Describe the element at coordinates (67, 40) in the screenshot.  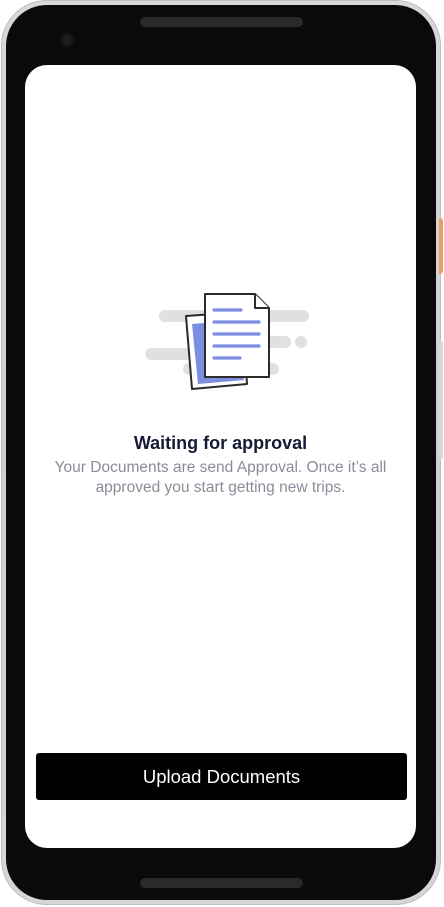
I see `front-camera` at that location.